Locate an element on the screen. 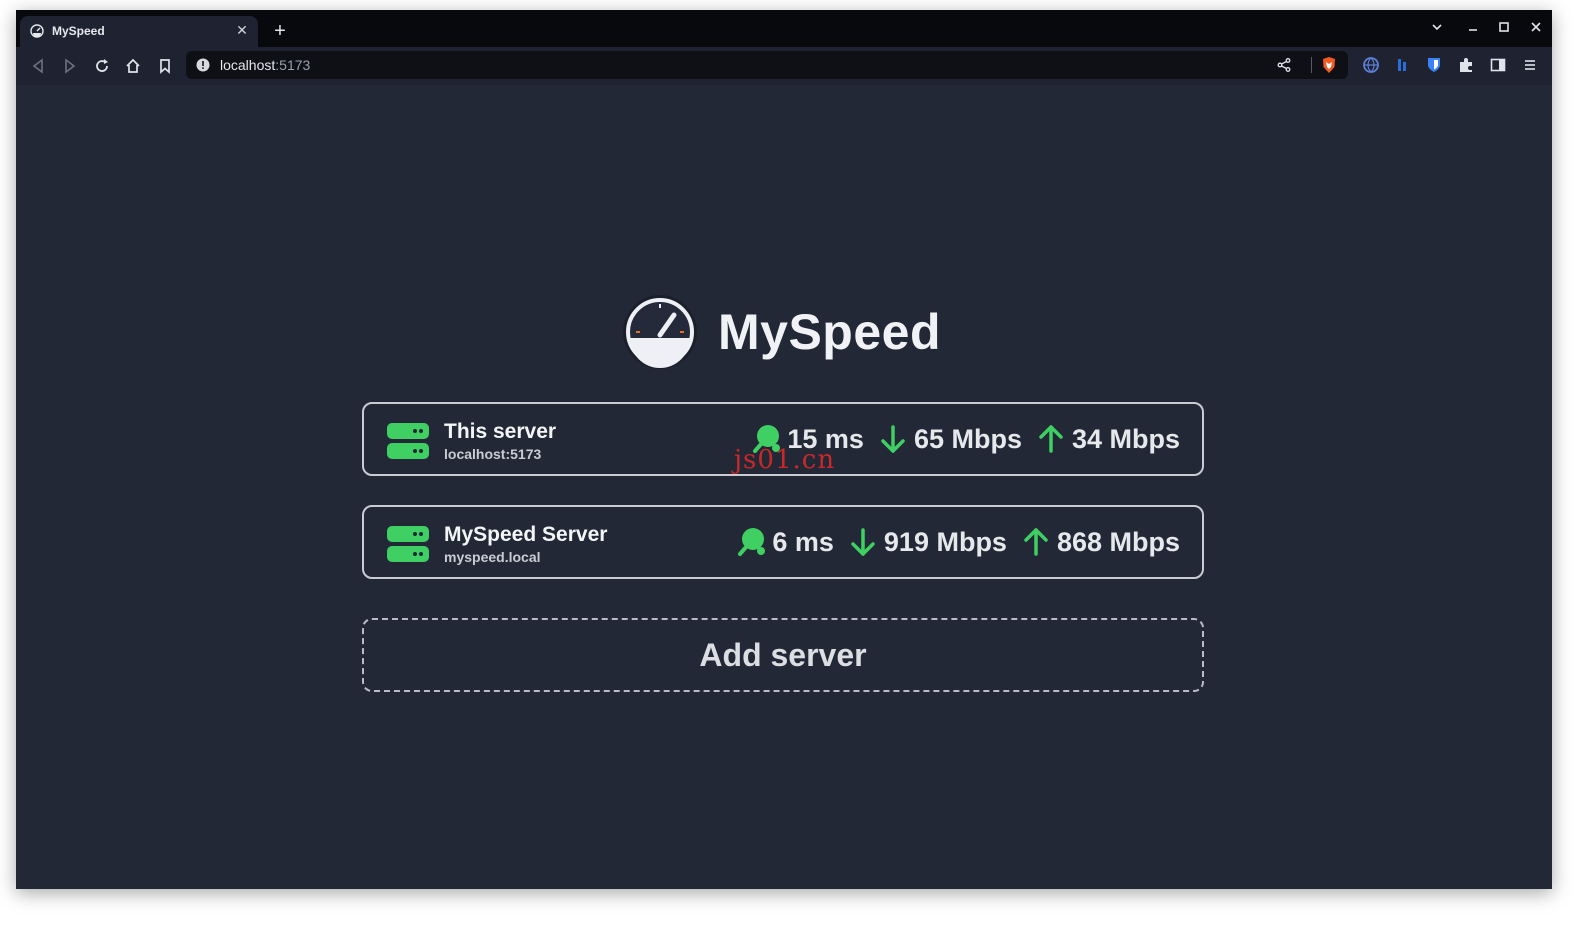 This screenshot has height=928, width=1580. server-address: localhost:5173 is located at coordinates (493, 454).